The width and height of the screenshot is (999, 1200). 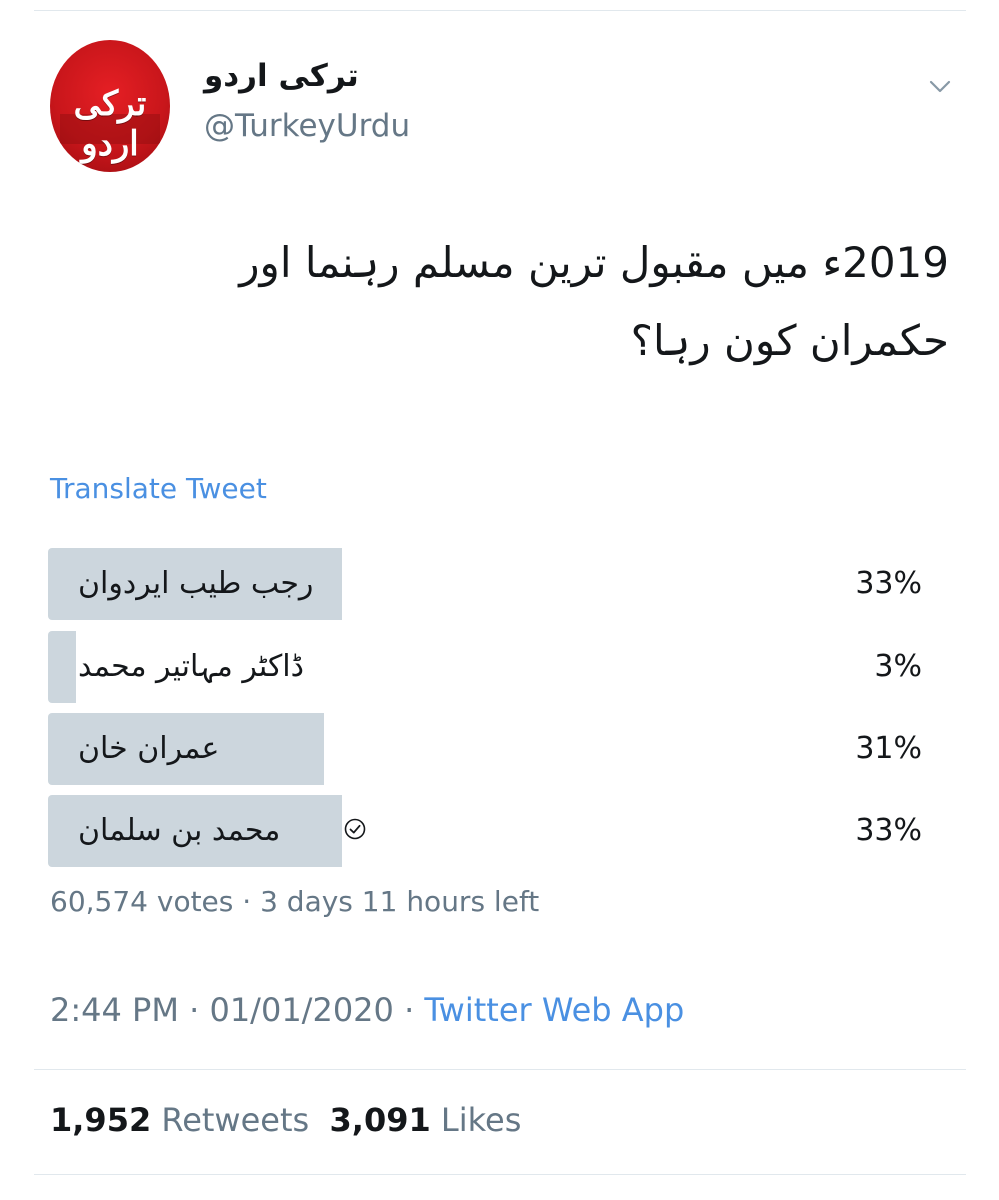 What do you see at coordinates (191, 666) in the screenshot?
I see `poll-option-label: ڈاکٹر مہاتیر محمد` at bounding box center [191, 666].